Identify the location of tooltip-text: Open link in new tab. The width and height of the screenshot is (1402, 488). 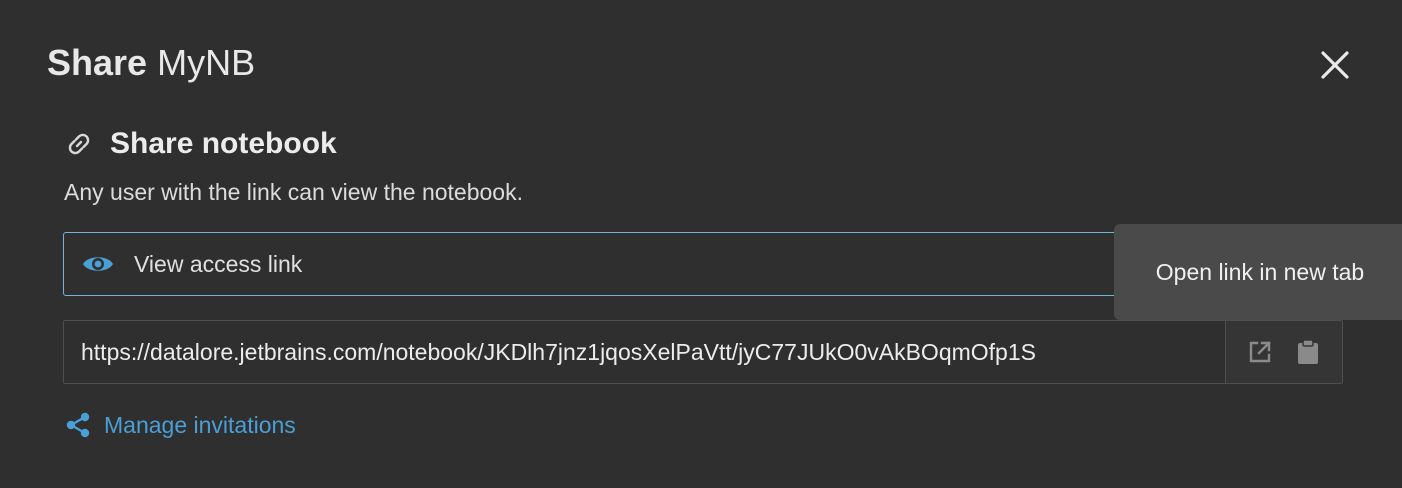
(1260, 271).